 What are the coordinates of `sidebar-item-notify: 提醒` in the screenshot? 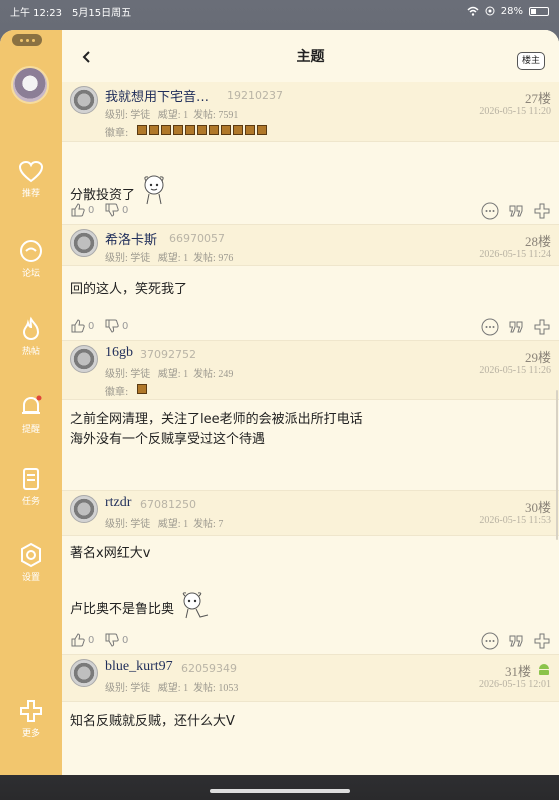 It's located at (31, 414).